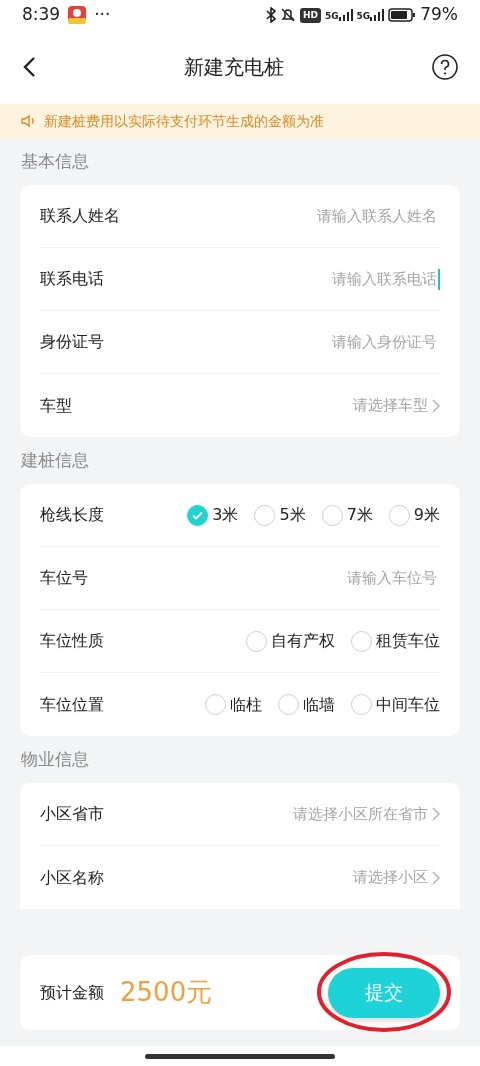 The height and width of the screenshot is (1066, 480). I want to click on section-title: 物业信息, so click(55, 759).